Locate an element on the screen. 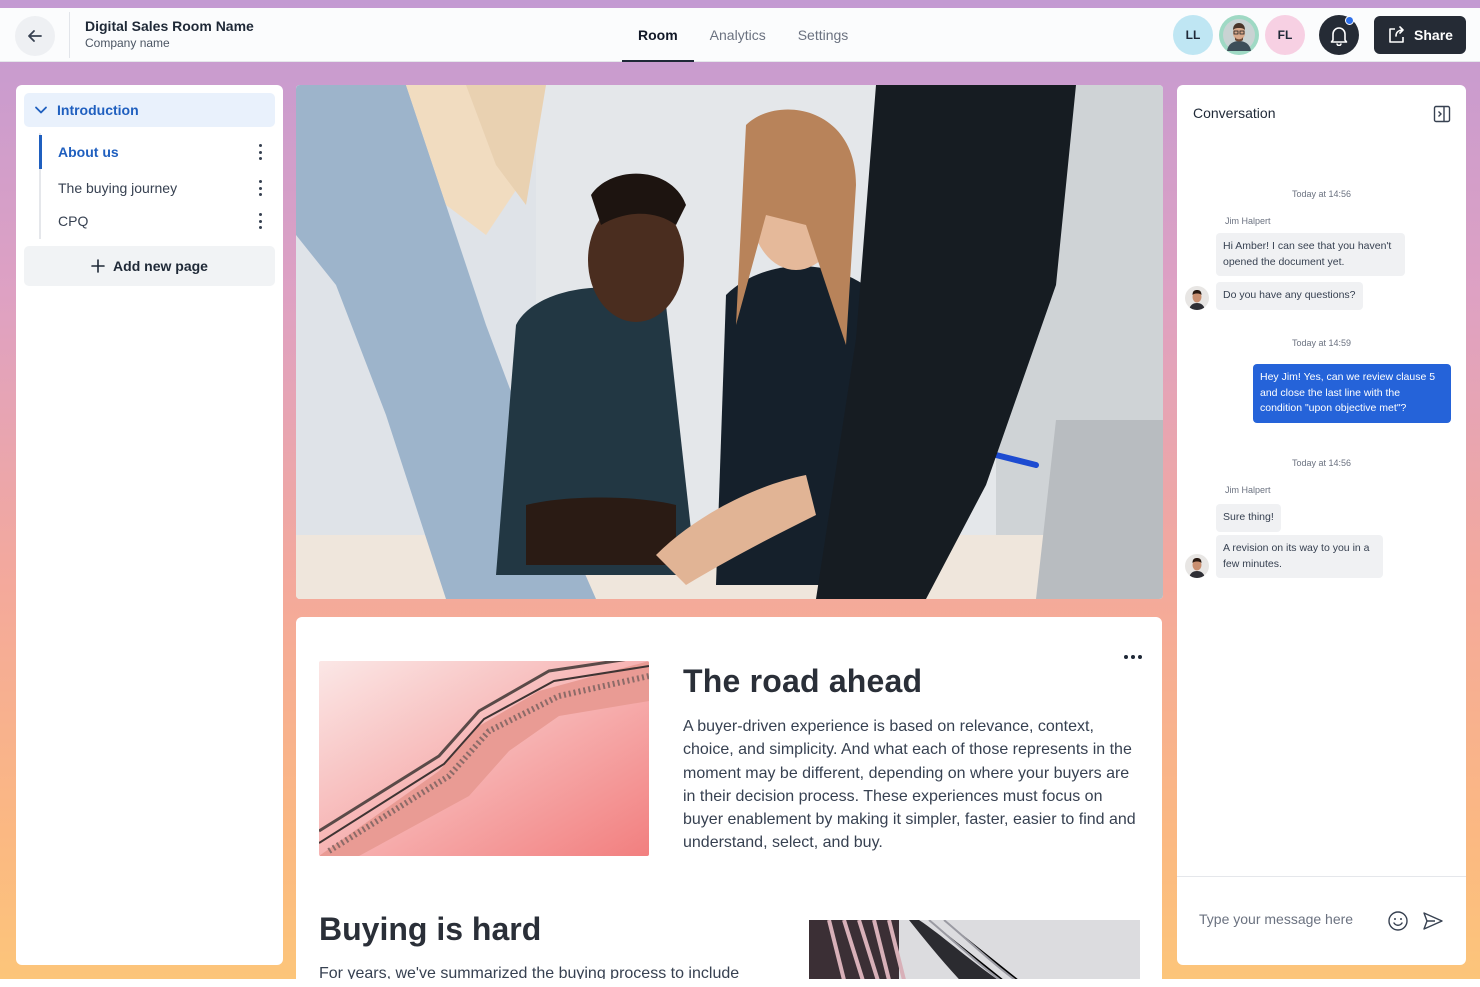  avatar-fl: FL is located at coordinates (1285, 35).